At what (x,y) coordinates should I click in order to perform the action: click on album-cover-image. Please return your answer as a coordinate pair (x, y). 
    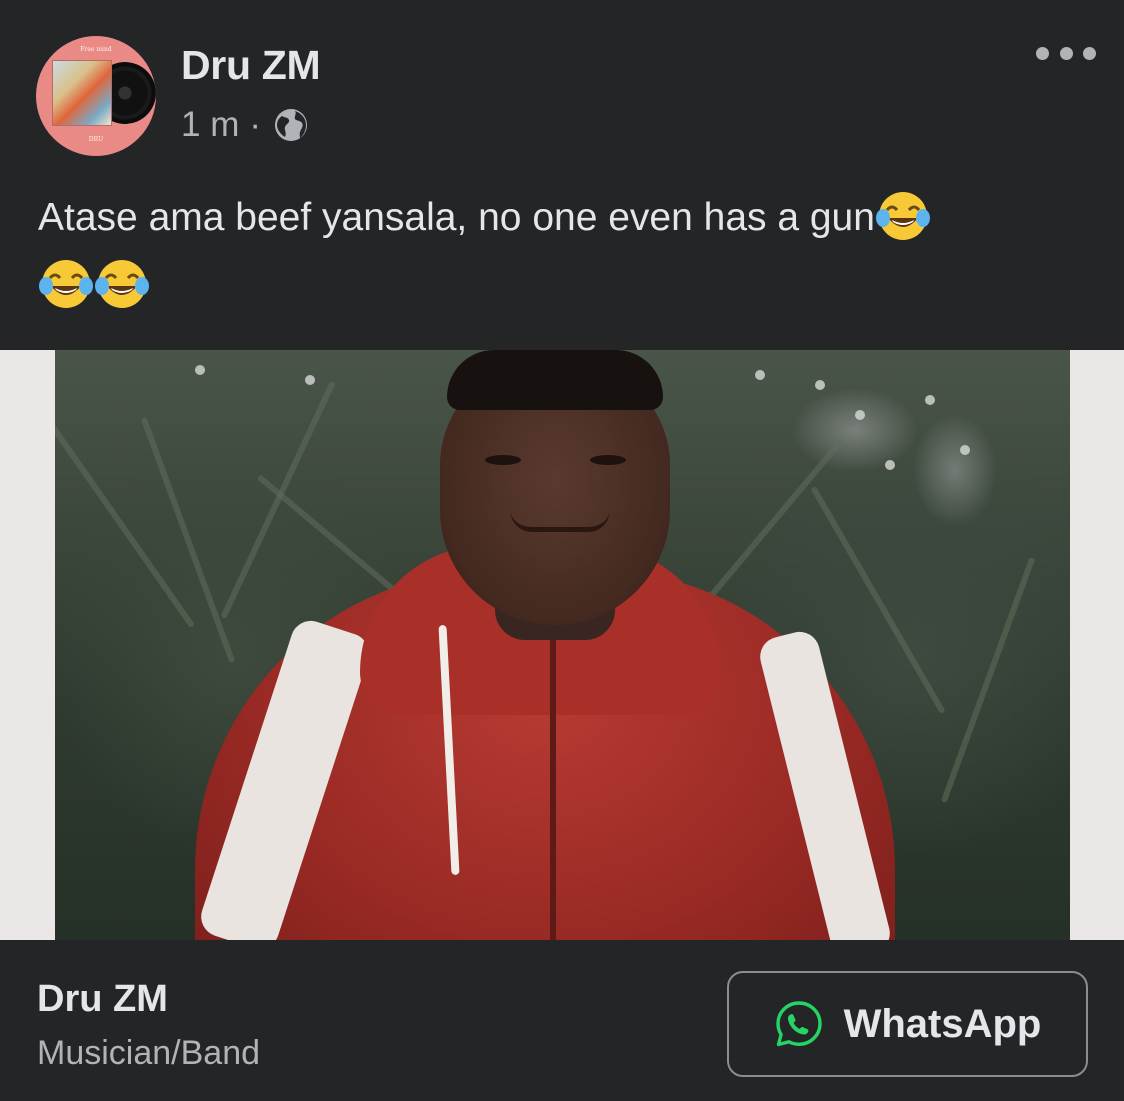
    Looking at the image, I should click on (82, 93).